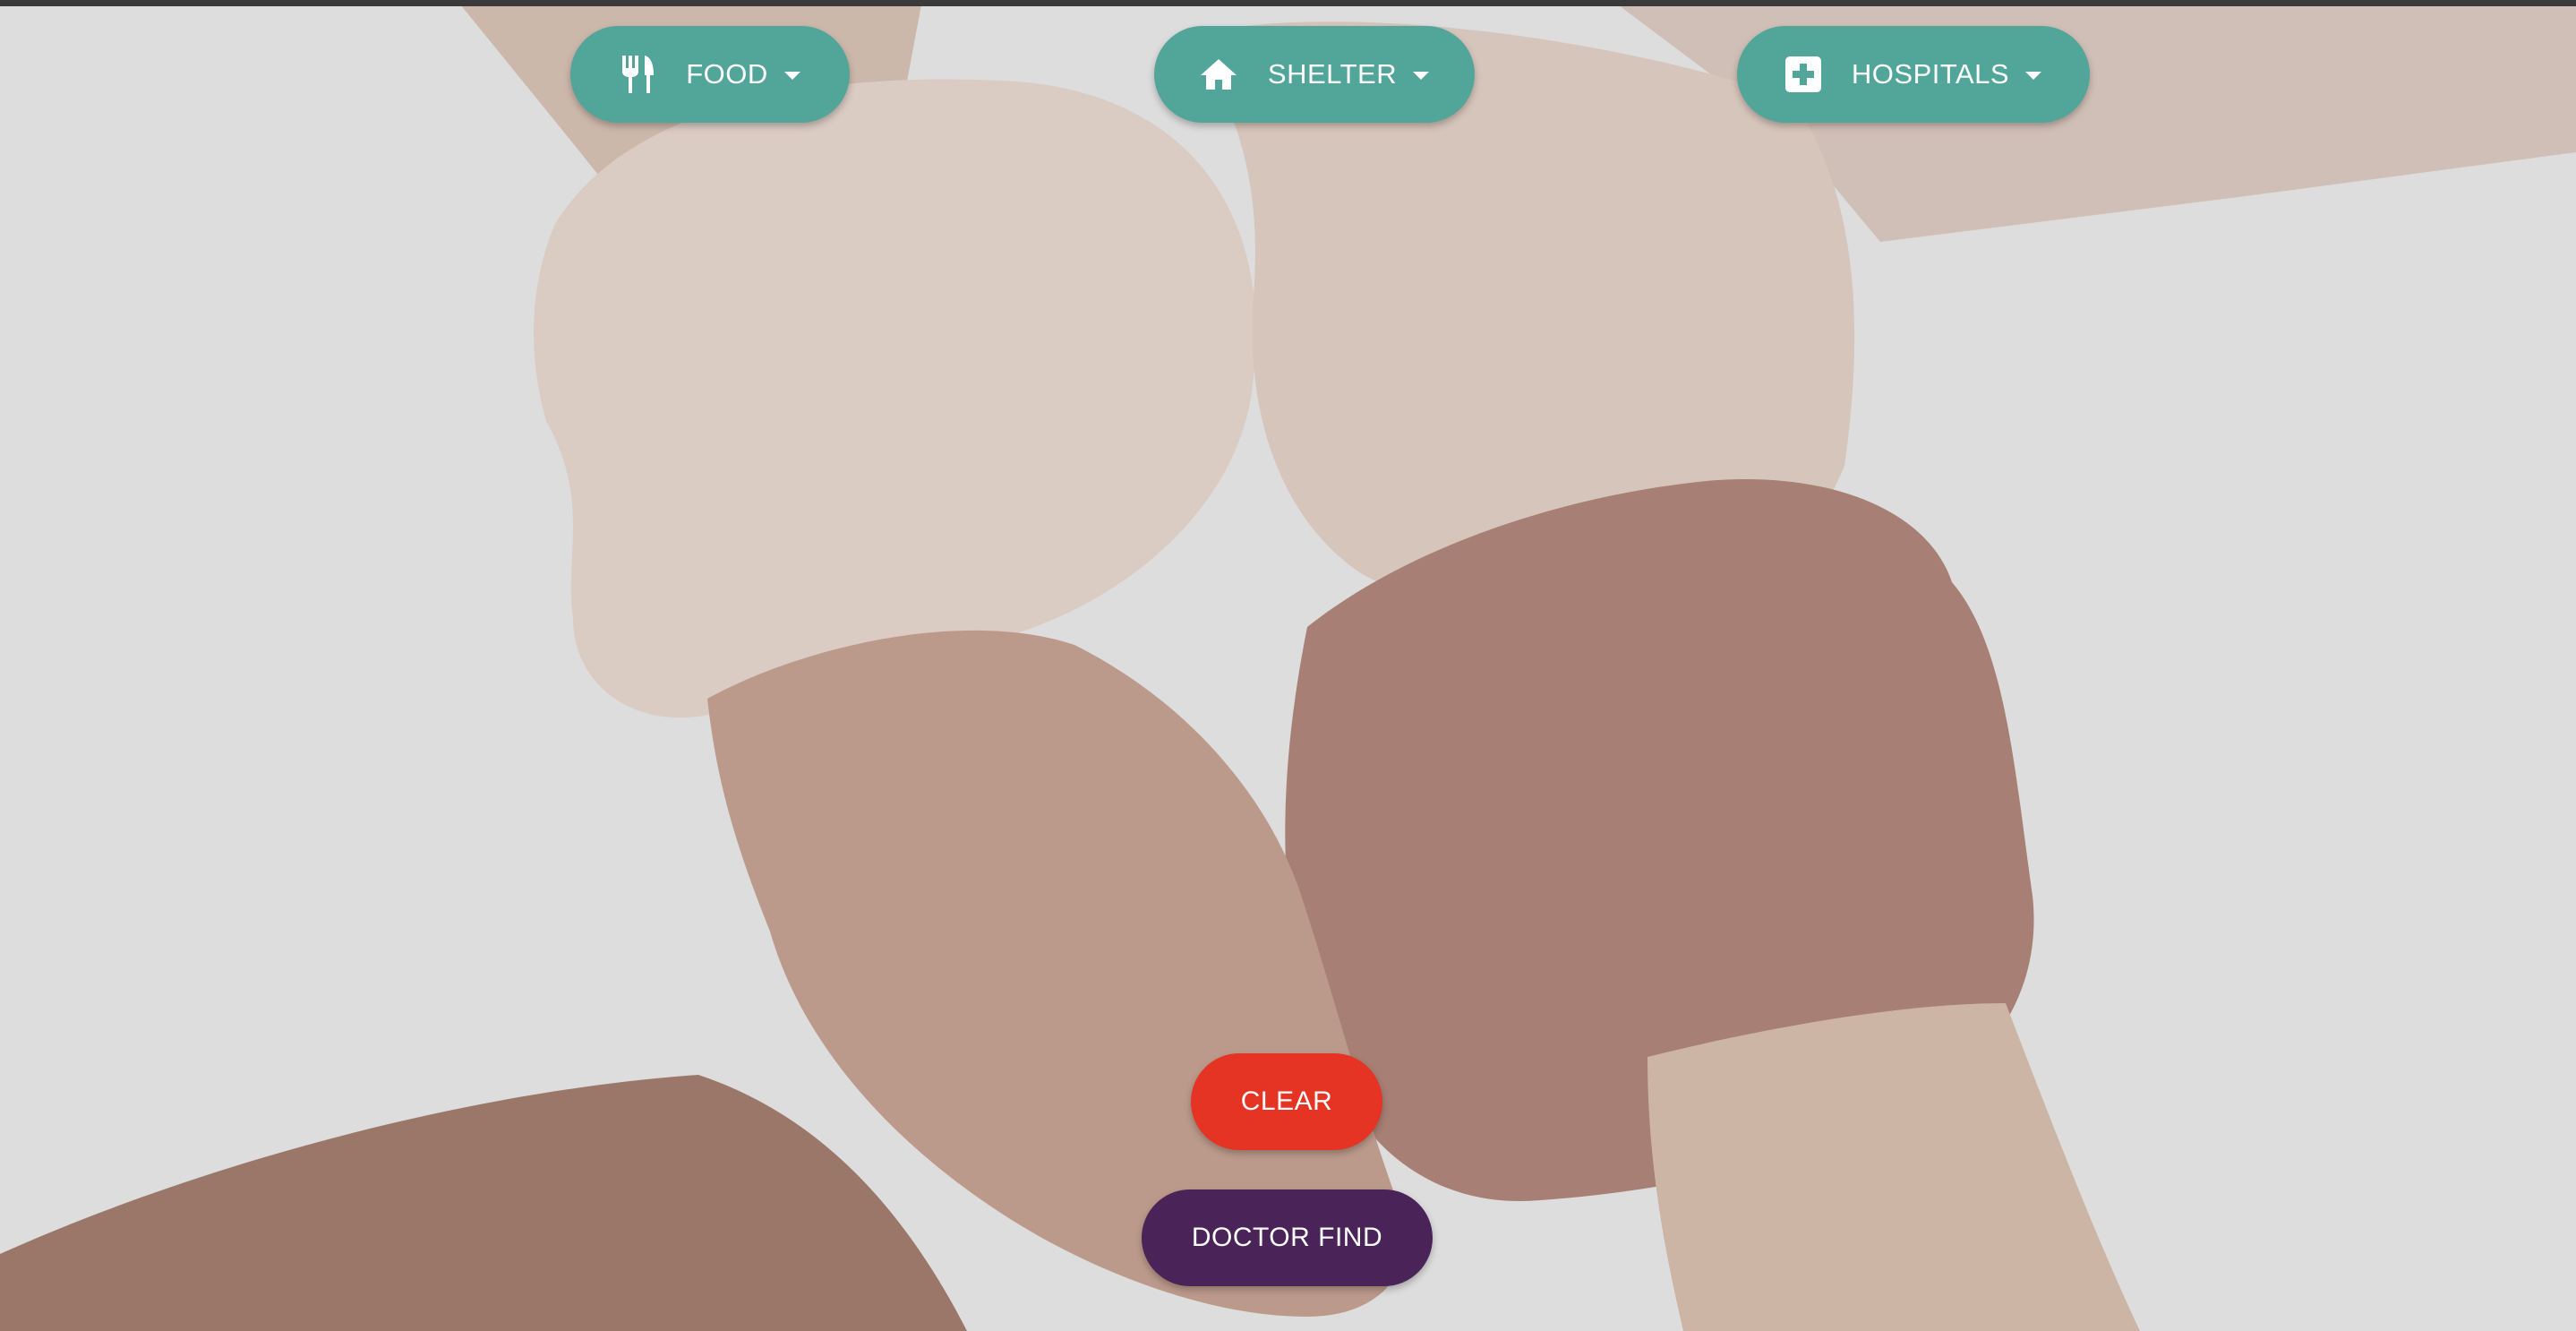  What do you see at coordinates (1288, 3) in the screenshot?
I see `window-top-bar` at bounding box center [1288, 3].